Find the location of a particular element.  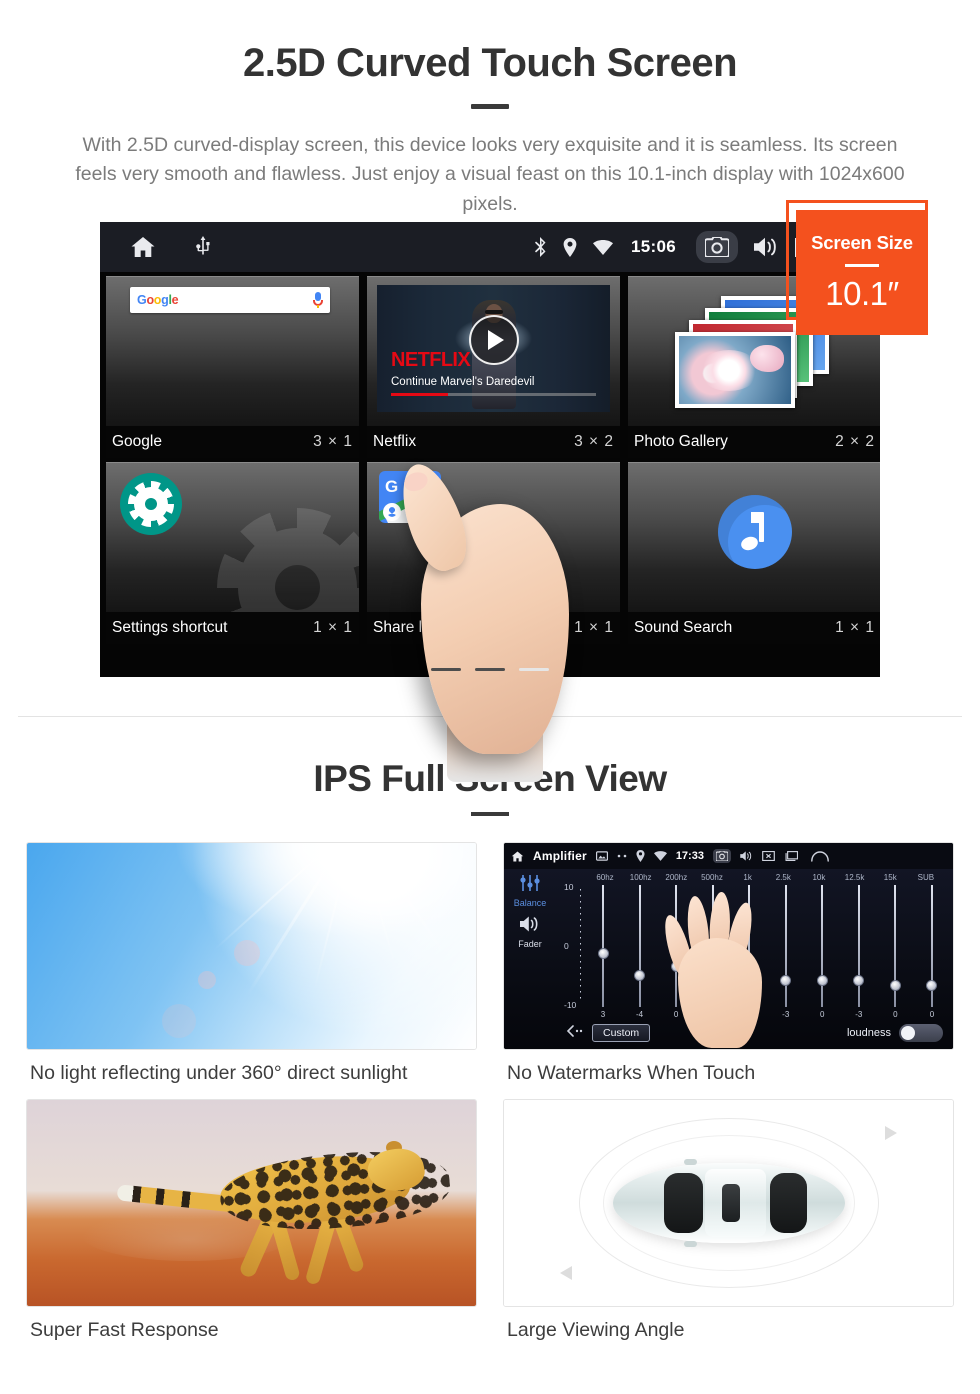

microphone-icon is located at coordinates (318, 300).